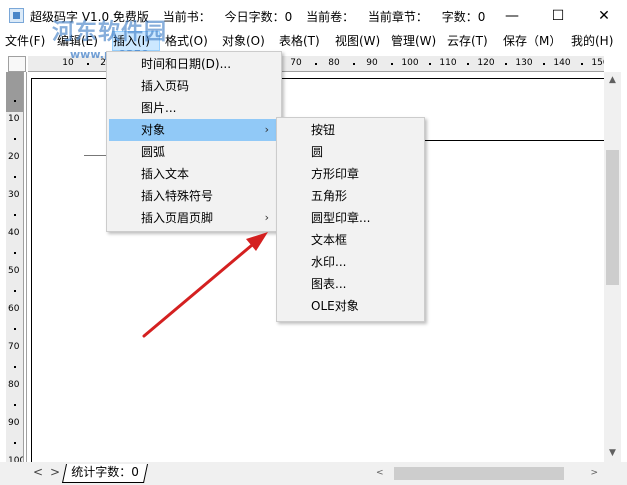 Image resolution: width=627 pixels, height=485 pixels. What do you see at coordinates (330, 17) in the screenshot?
I see `current-volume: 当前卷：` at bounding box center [330, 17].